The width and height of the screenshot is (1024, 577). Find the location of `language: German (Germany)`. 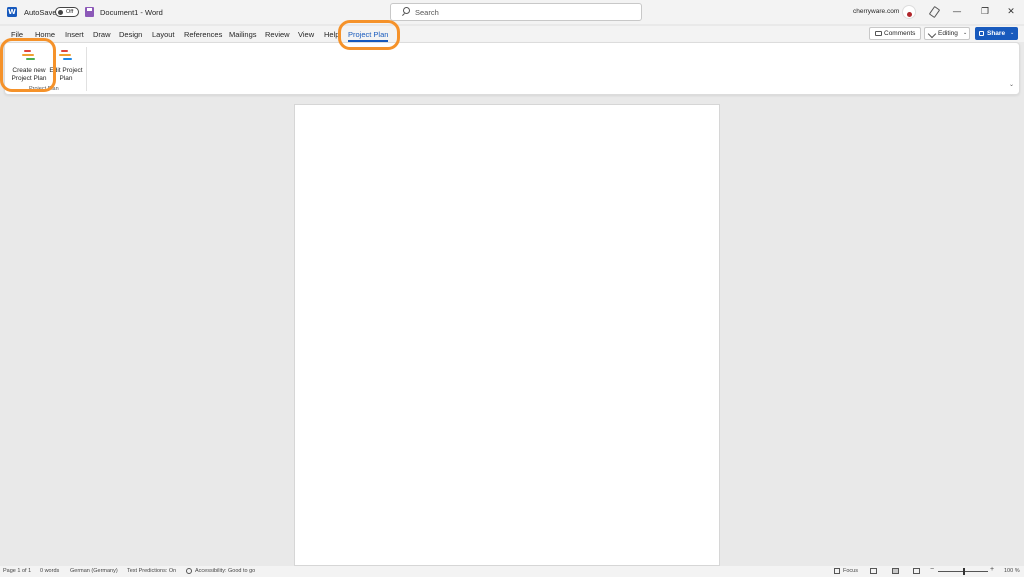

language: German (Germany) is located at coordinates (94, 571).